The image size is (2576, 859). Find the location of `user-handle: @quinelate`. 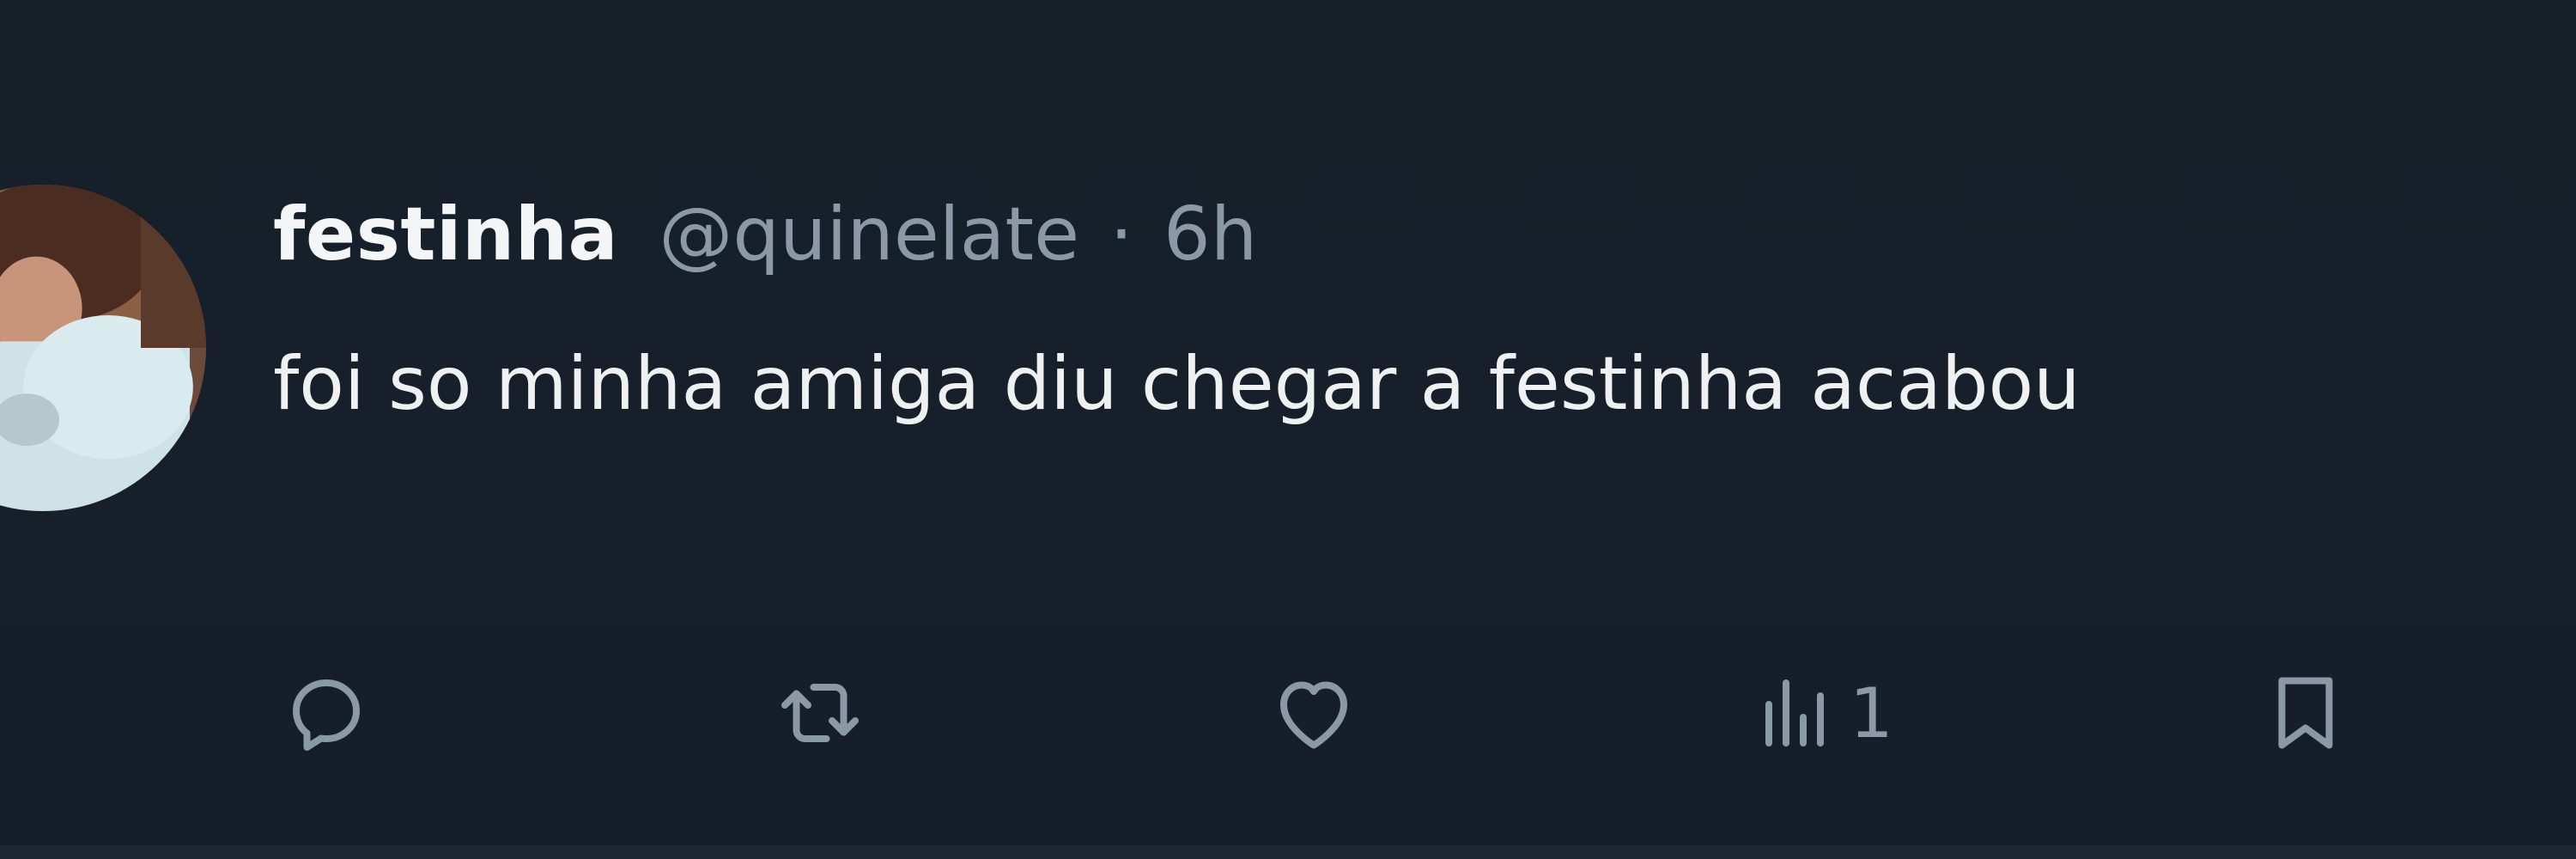

user-handle: @quinelate is located at coordinates (869, 235).